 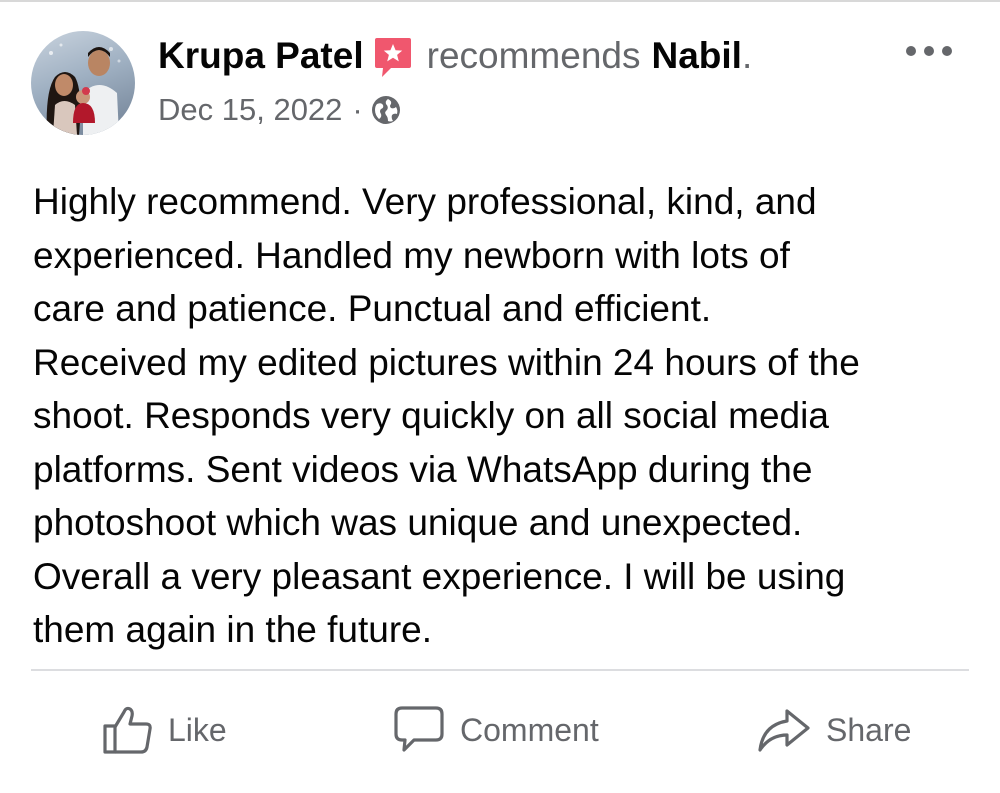 I want to click on post-meta: Dec 15, 2022 ·, so click(x=279, y=110).